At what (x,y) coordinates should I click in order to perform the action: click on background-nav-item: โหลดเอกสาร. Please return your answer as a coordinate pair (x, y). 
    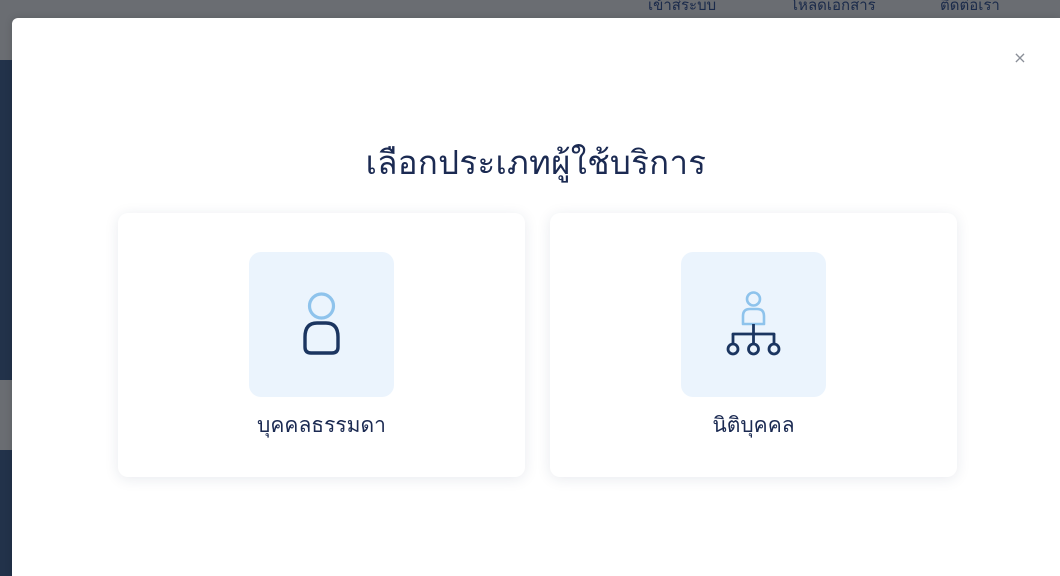
    Looking at the image, I should click on (833, 5).